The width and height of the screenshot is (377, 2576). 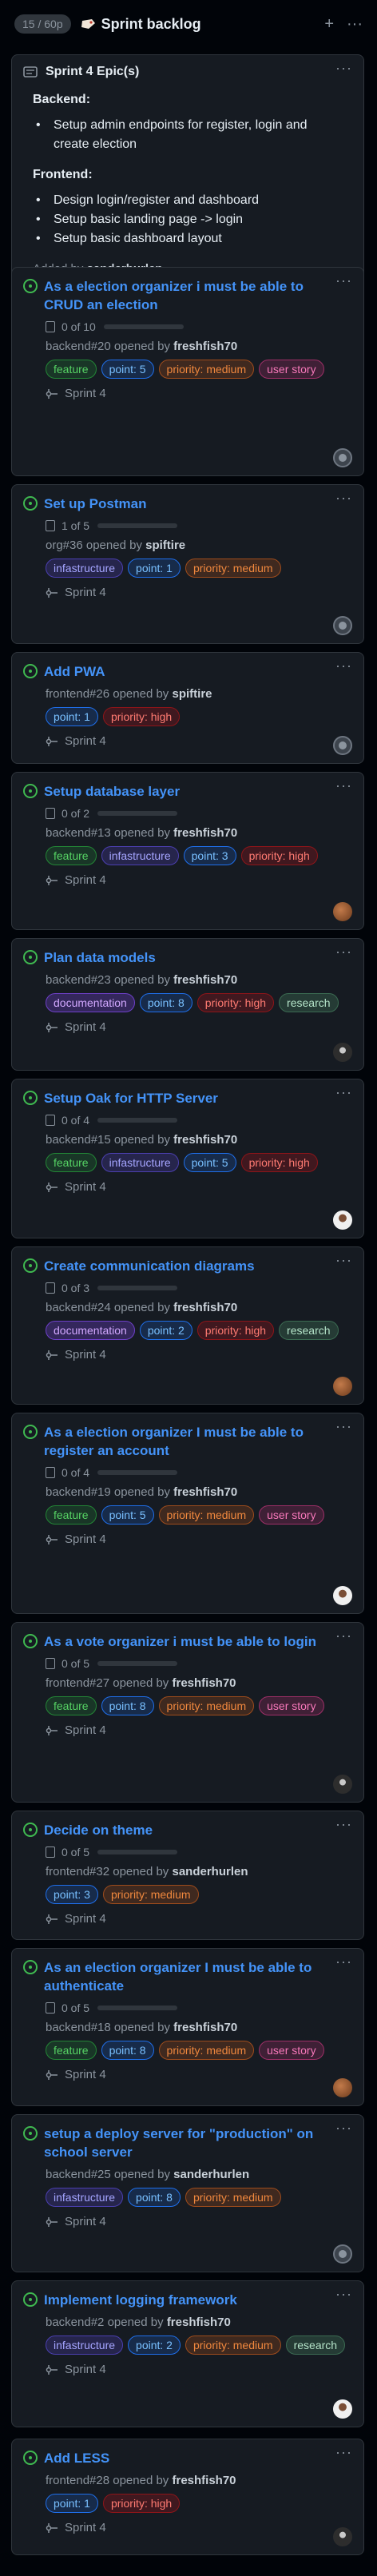 I want to click on issue-author: sanderhurlen, so click(x=211, y=2174).